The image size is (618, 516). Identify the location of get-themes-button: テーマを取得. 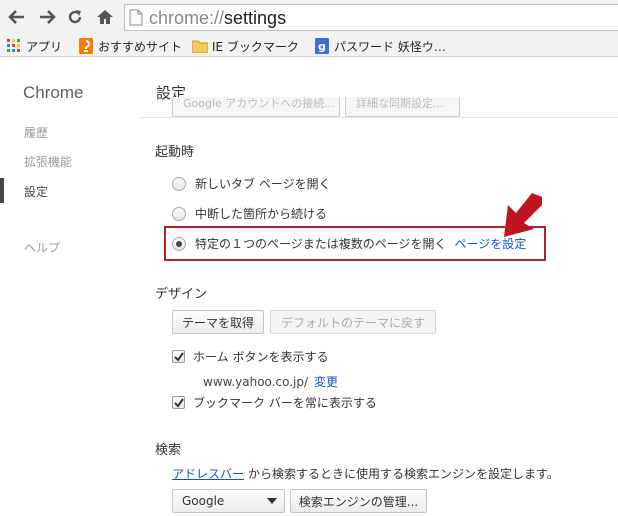
(218, 322).